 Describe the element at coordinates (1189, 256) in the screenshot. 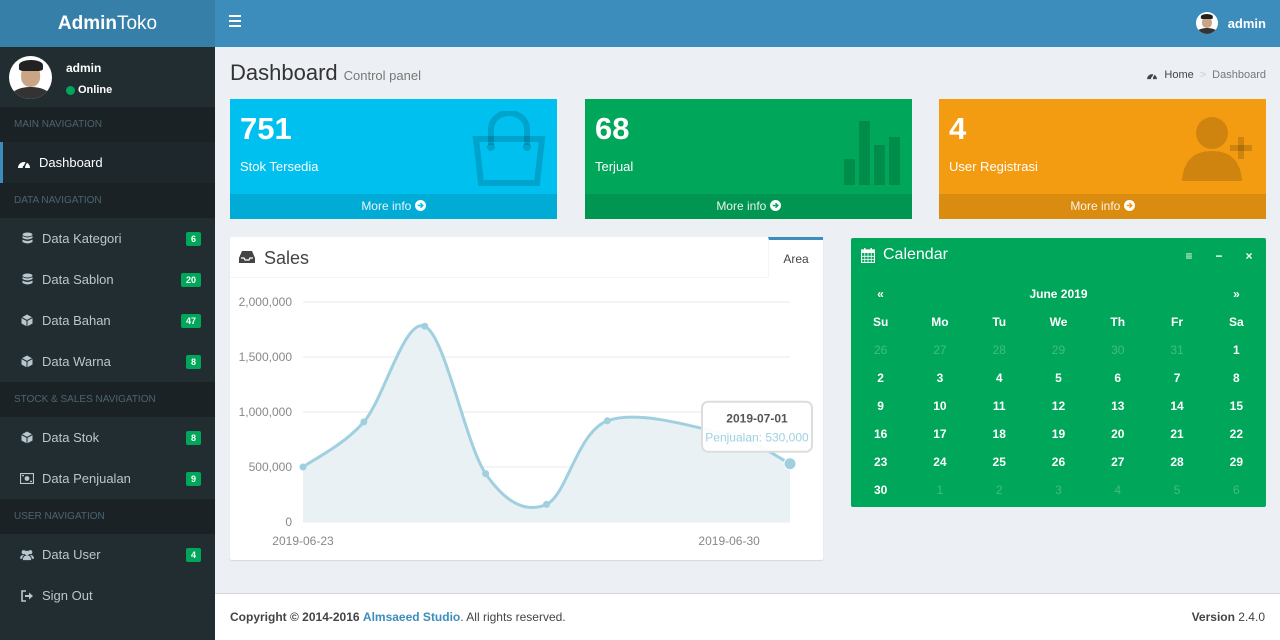

I see `menu-icon: ≡` at that location.